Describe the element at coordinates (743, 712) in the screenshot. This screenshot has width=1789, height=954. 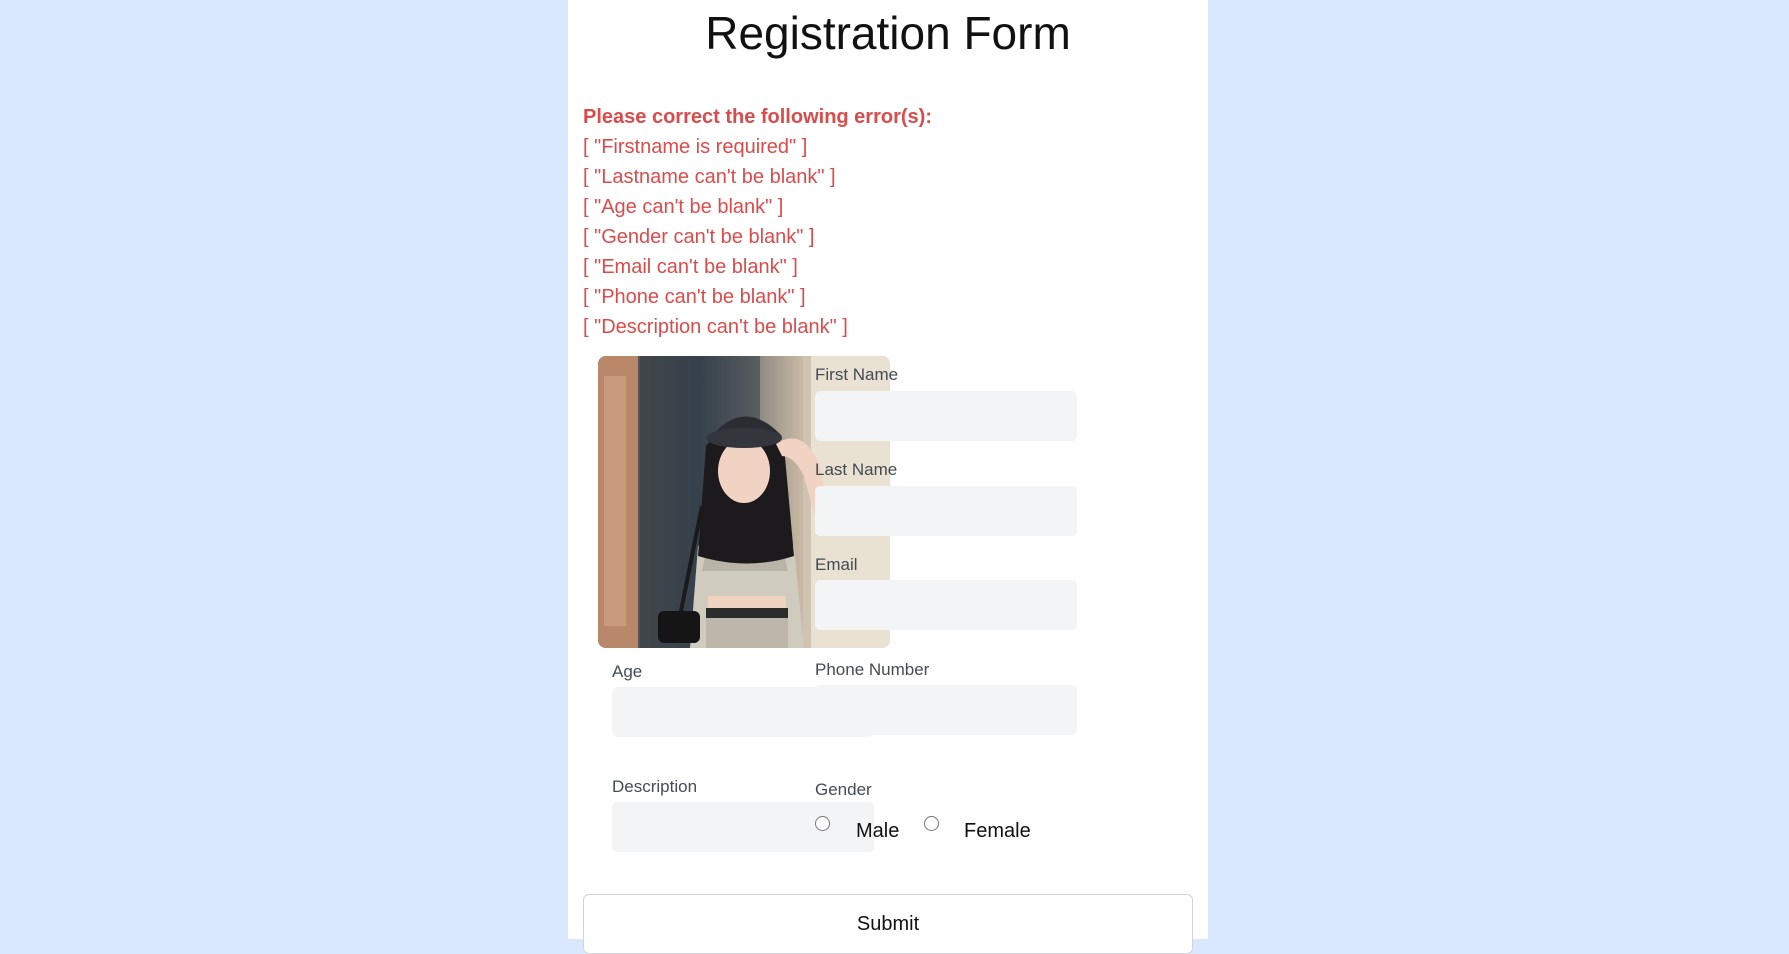
I see `age-input` at that location.